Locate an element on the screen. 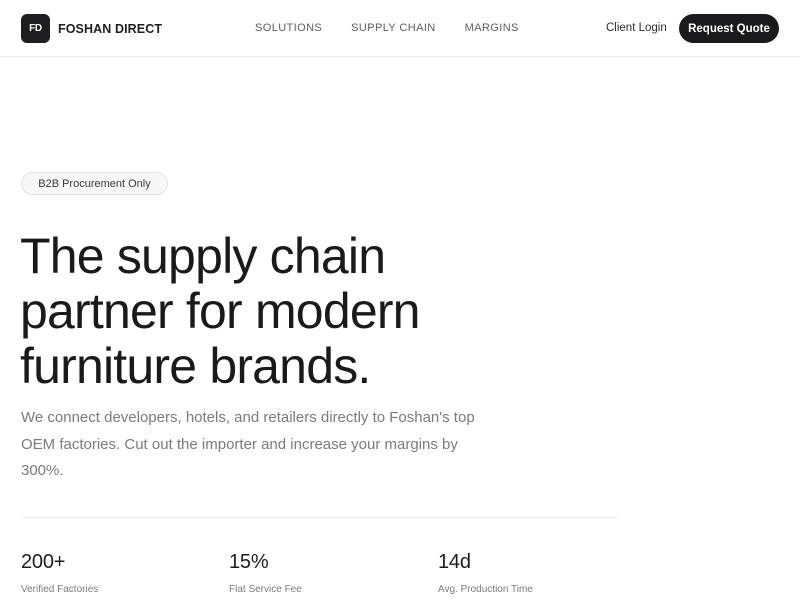 The image size is (800, 600). brand-name: FOSHAN DIRECT is located at coordinates (110, 28).